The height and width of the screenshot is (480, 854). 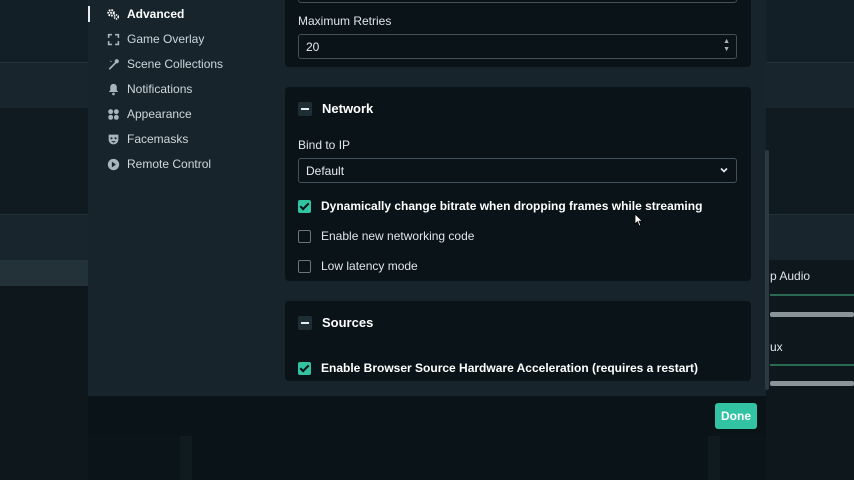 I want to click on content-scrollbar, so click(x=767, y=270).